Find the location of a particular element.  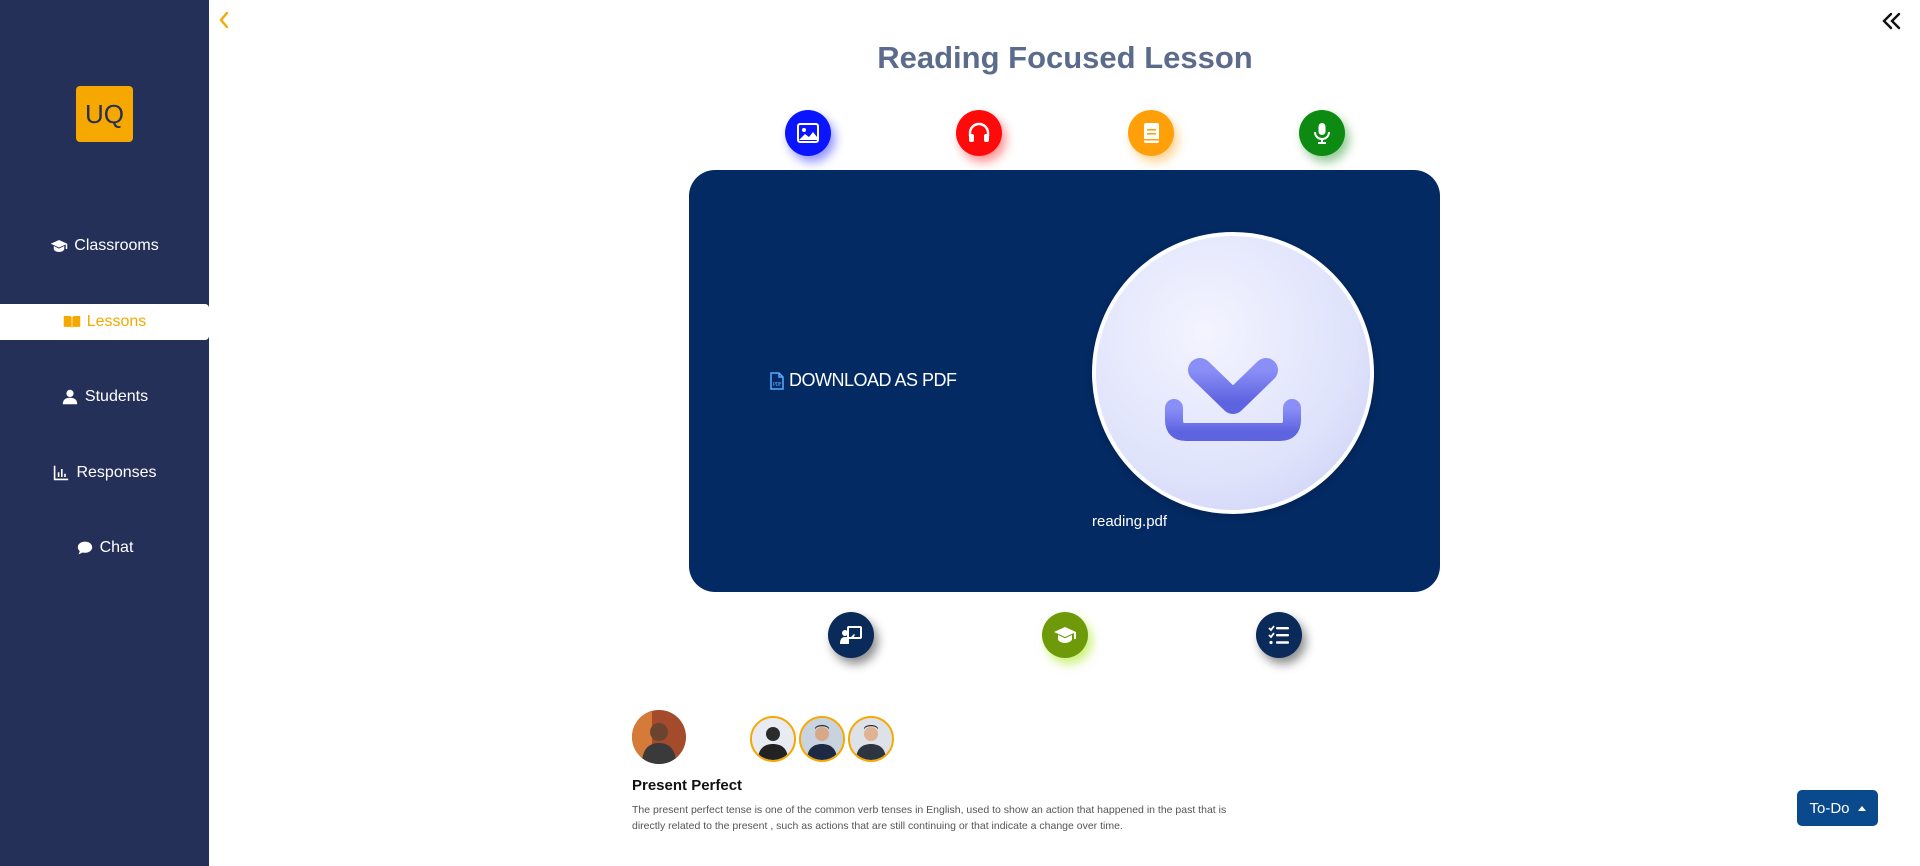

page-title: Reading Focused Lesson is located at coordinates (1065, 57).